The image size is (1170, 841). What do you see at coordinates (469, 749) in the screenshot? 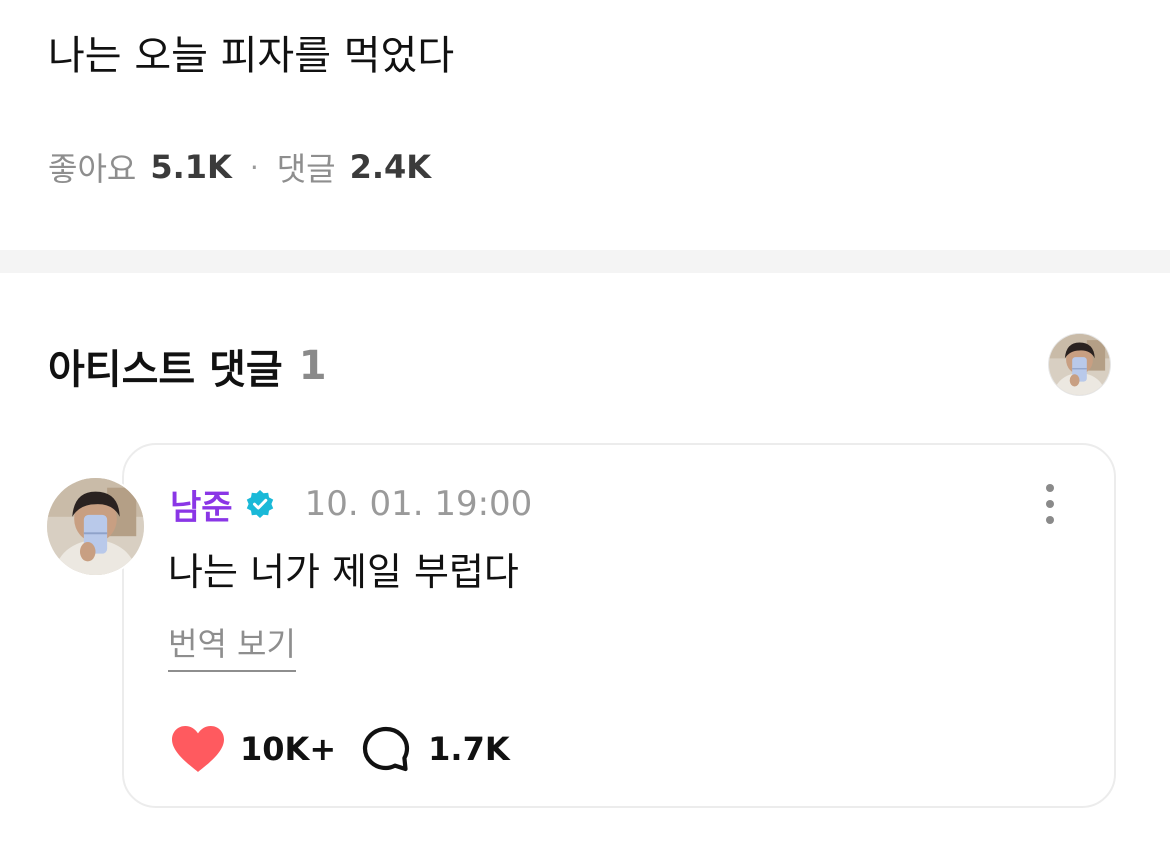
I see `reply-count: 1.7K` at bounding box center [469, 749].